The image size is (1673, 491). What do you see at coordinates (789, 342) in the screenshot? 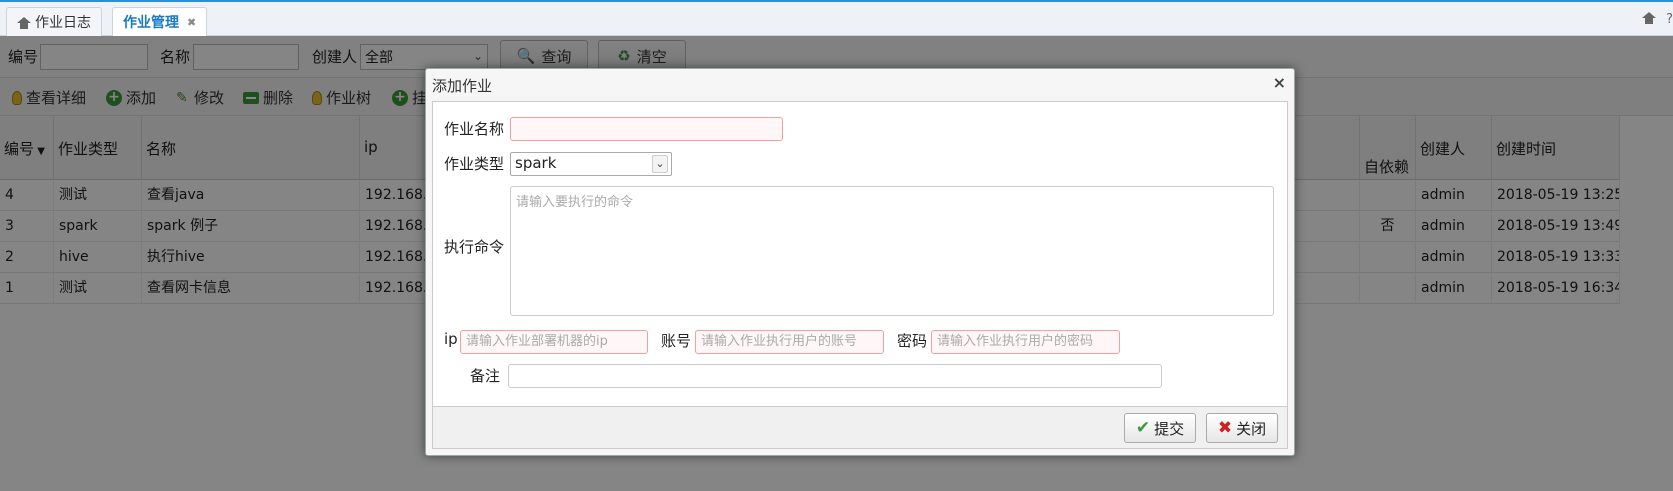
I see `account-input: 请输入作业执行用户的账号` at bounding box center [789, 342].